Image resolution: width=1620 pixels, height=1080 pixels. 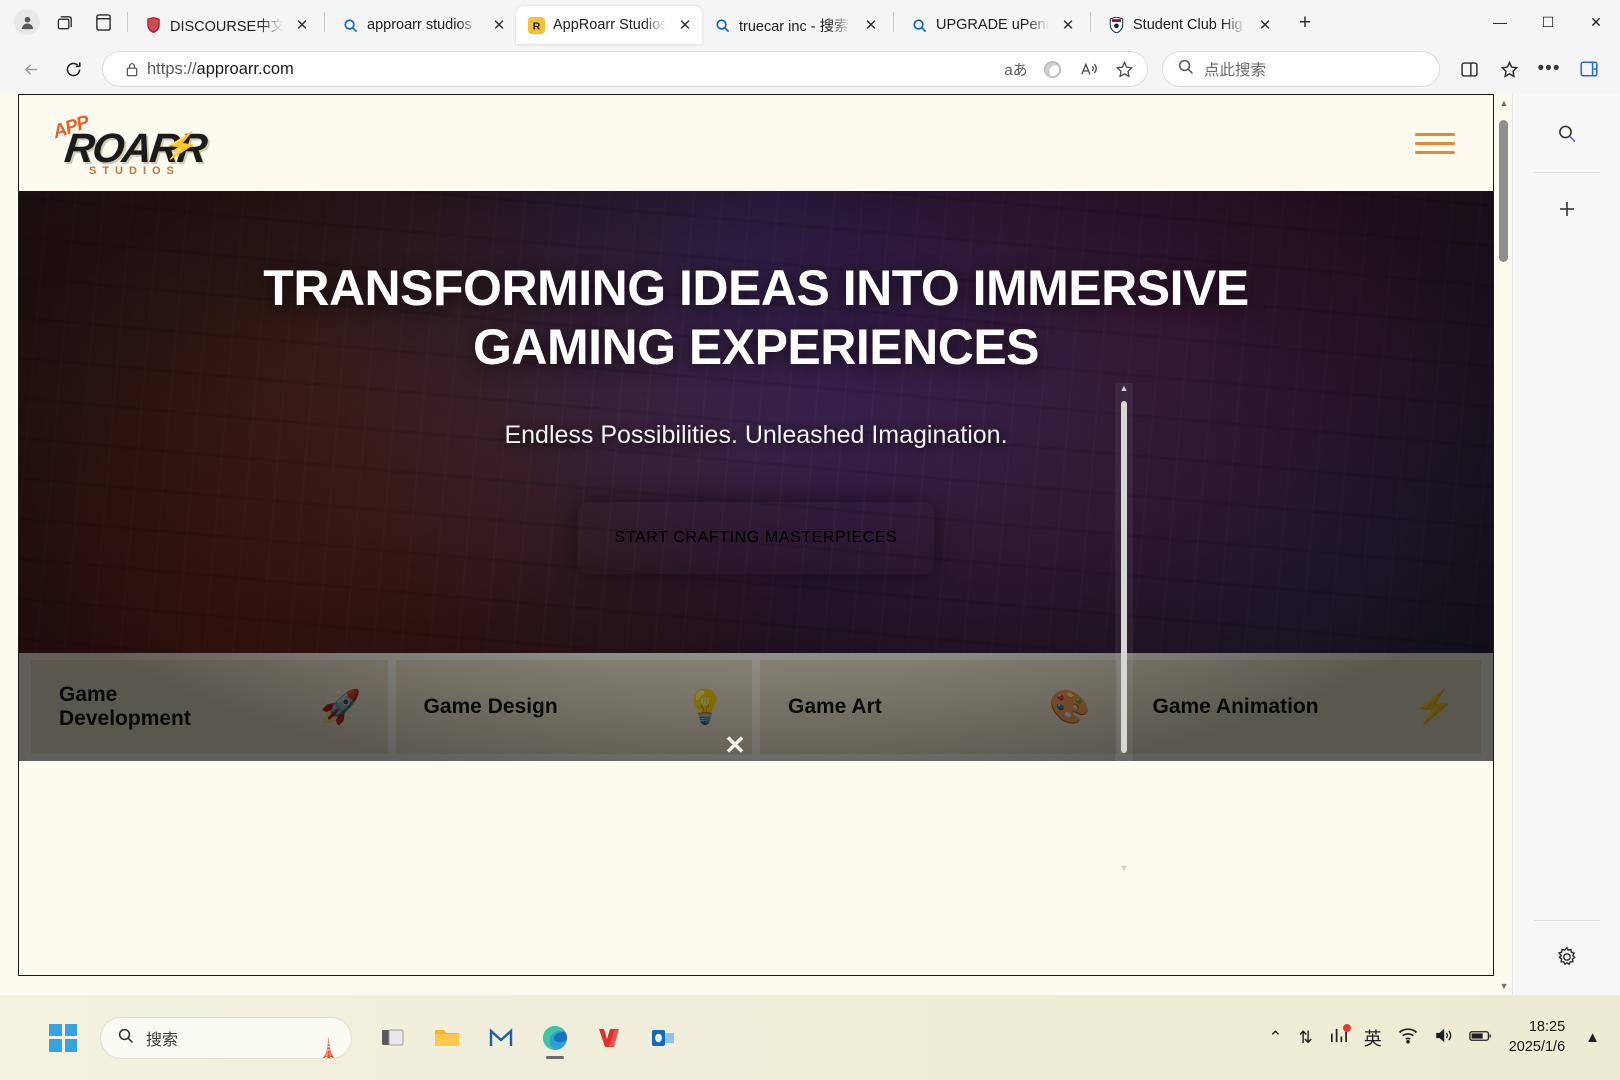 What do you see at coordinates (73, 69) in the screenshot?
I see `refresh-button` at bounding box center [73, 69].